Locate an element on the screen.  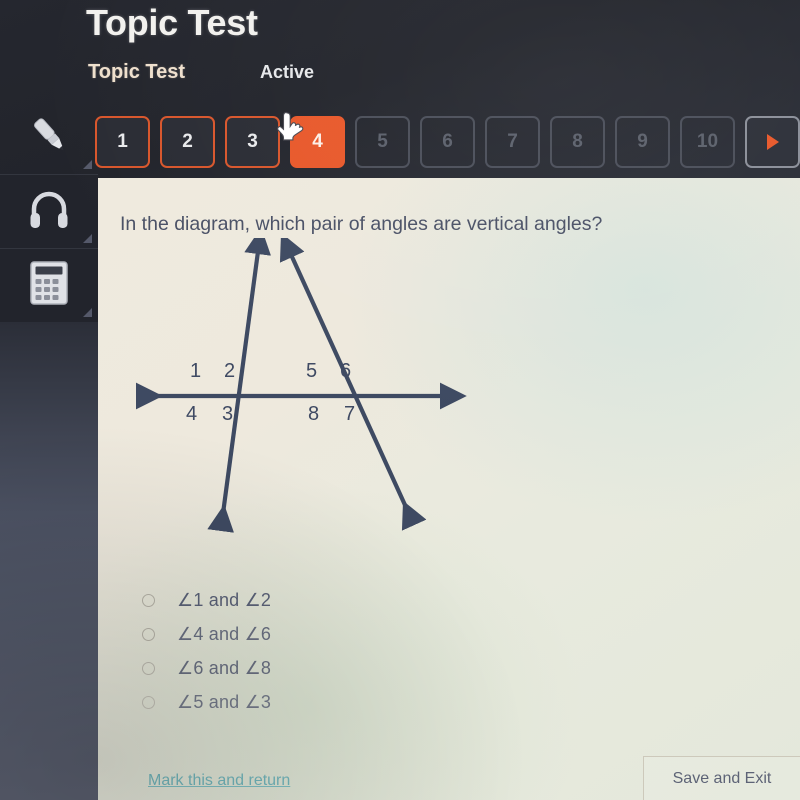
calculator-tool is located at coordinates (49, 285).